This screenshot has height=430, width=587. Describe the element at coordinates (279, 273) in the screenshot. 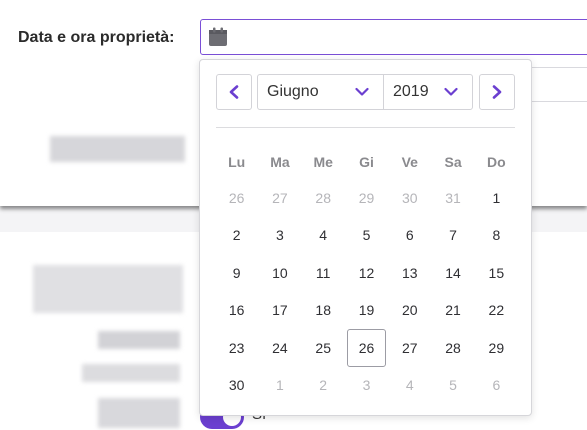

I see `day-cell: 10` at that location.